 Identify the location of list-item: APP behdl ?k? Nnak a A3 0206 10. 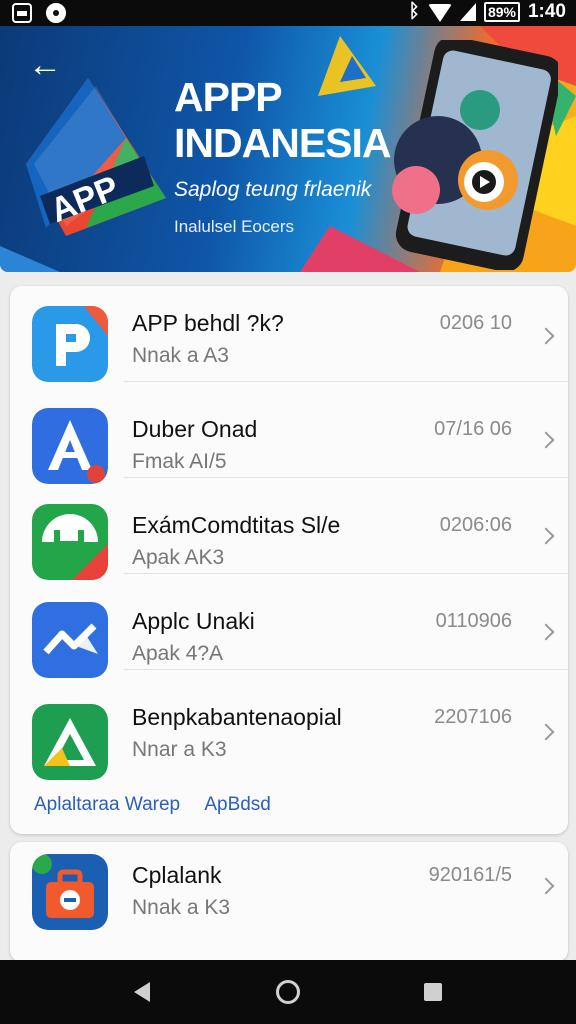
(289, 334).